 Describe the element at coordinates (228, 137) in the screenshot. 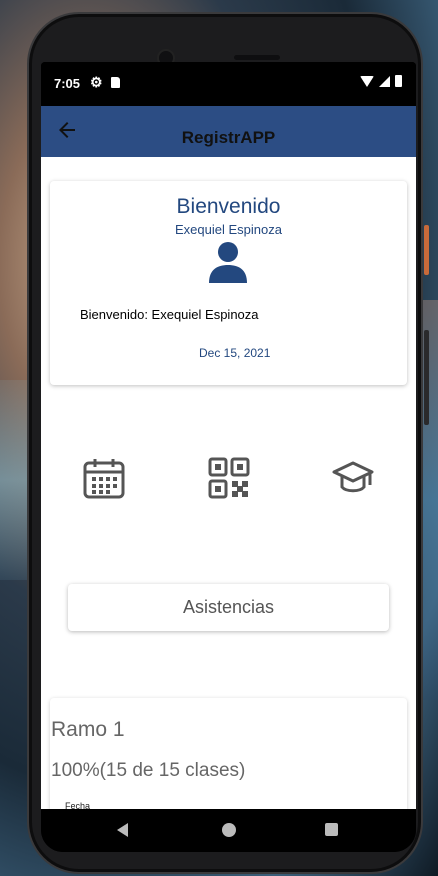

I see `toolbar-title: RegistrAPP` at that location.